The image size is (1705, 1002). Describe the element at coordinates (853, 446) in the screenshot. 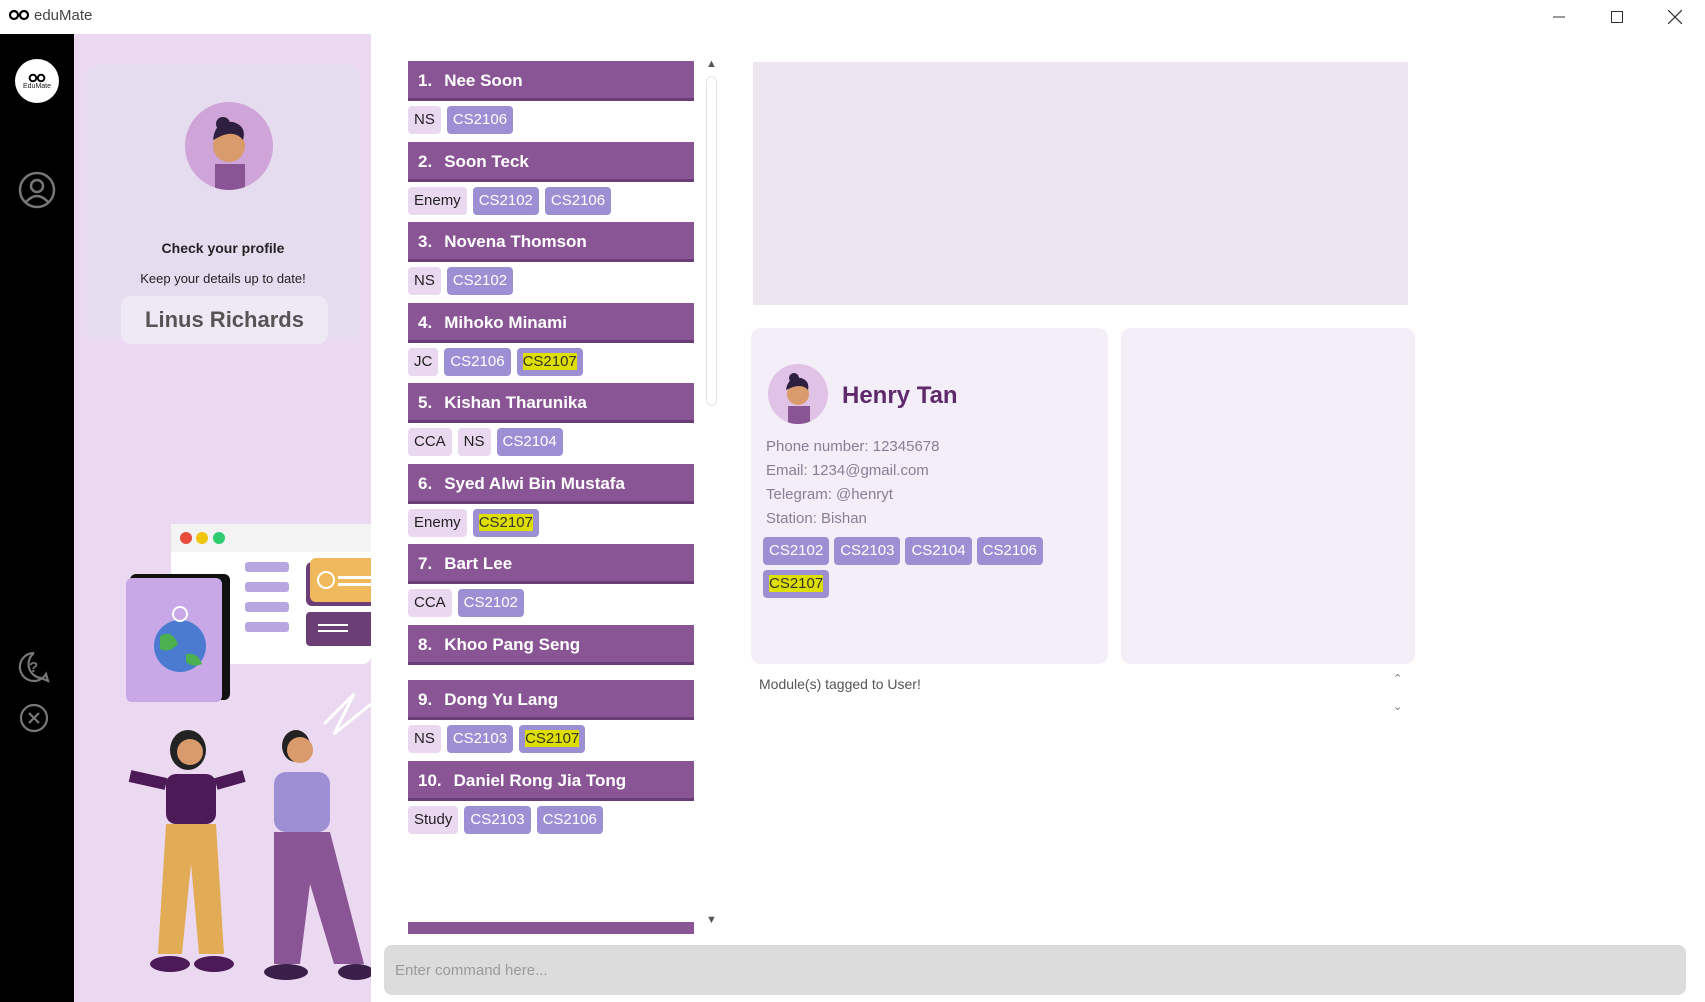

I see `contact-phone: Phone number: 12345678` at that location.